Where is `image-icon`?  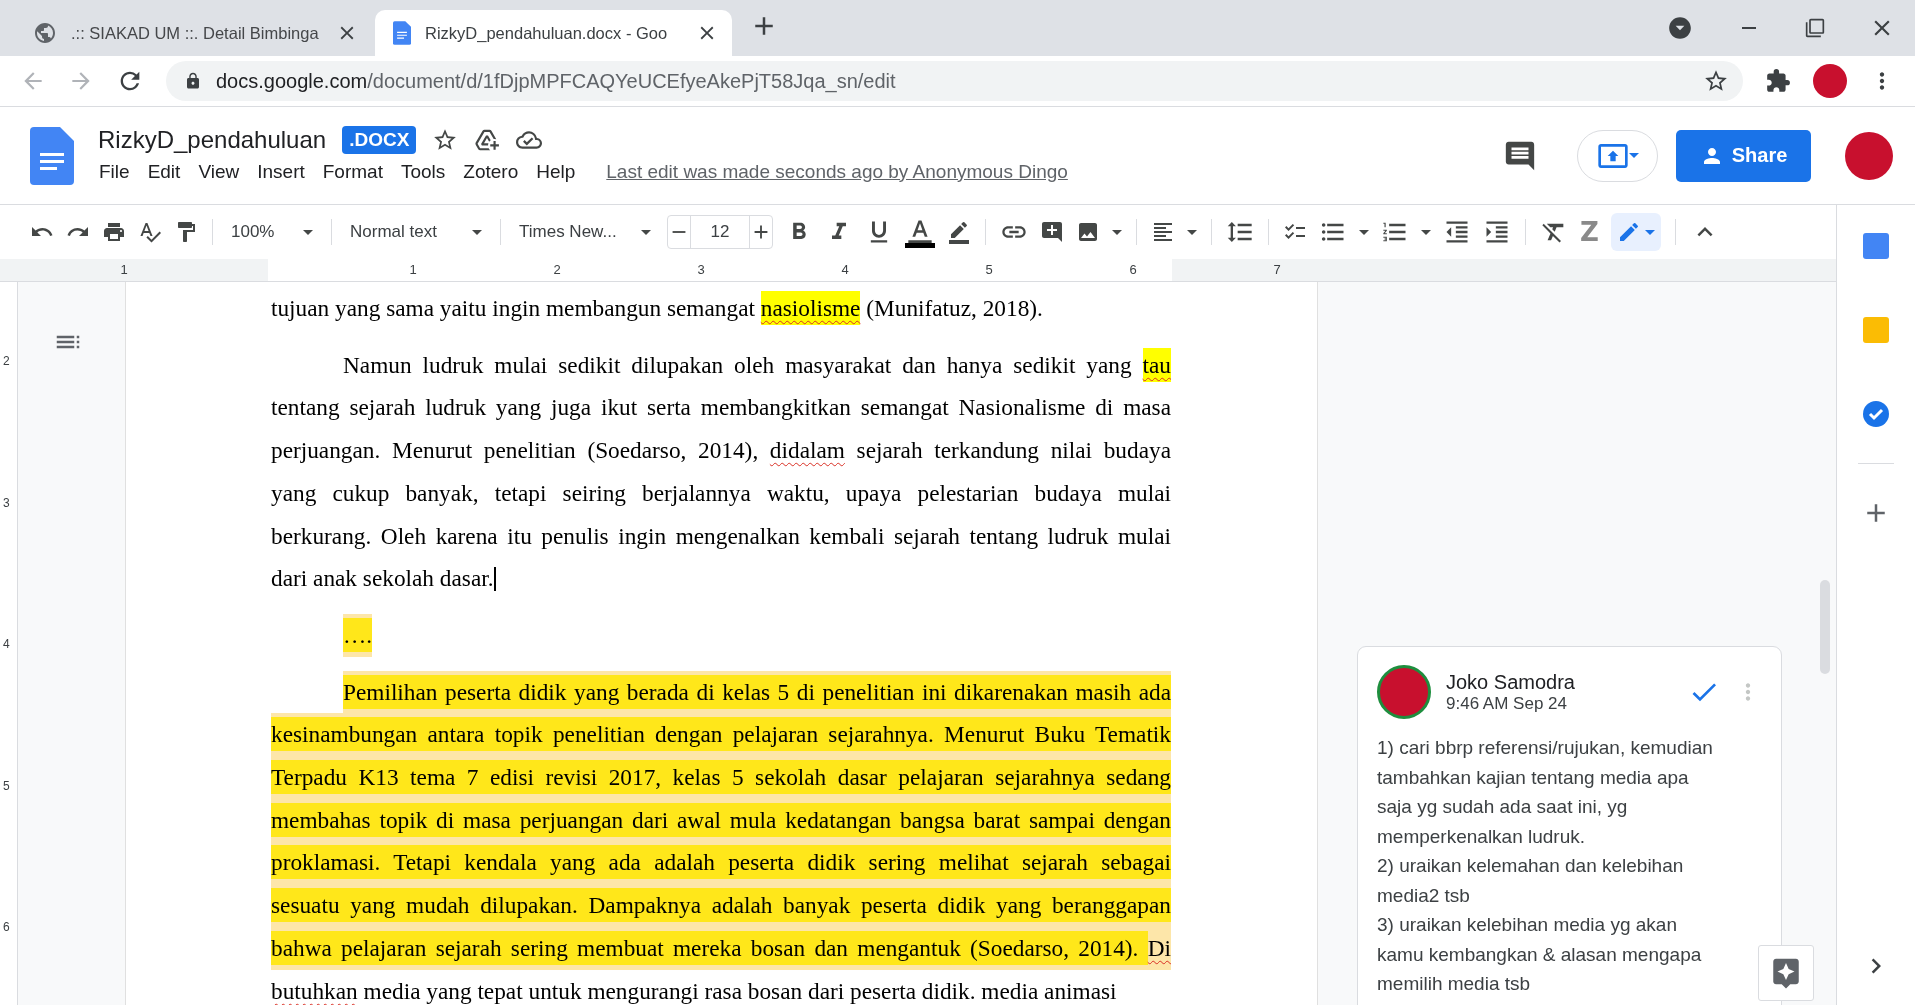
image-icon is located at coordinates (1088, 232).